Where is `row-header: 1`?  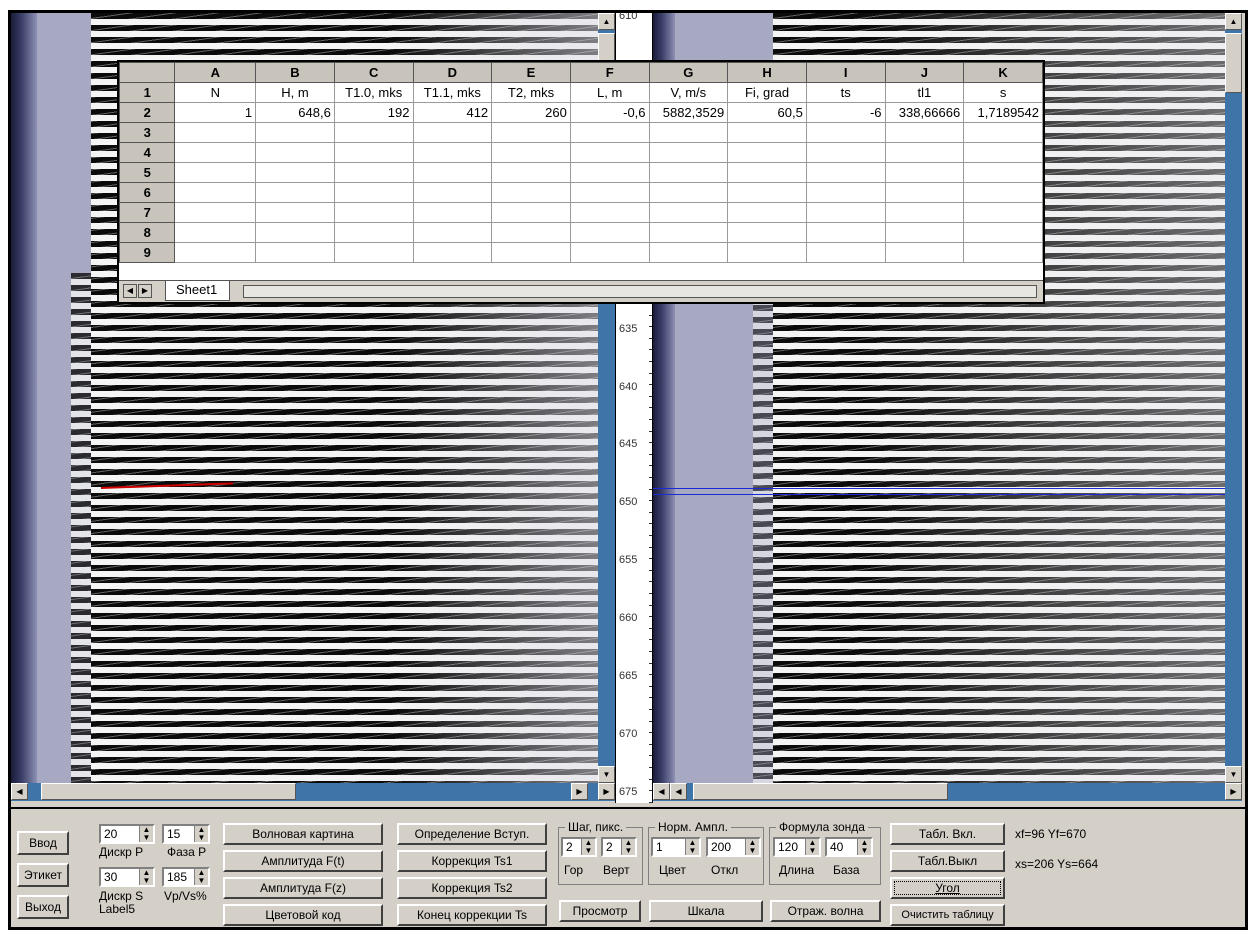 row-header: 1 is located at coordinates (147, 92).